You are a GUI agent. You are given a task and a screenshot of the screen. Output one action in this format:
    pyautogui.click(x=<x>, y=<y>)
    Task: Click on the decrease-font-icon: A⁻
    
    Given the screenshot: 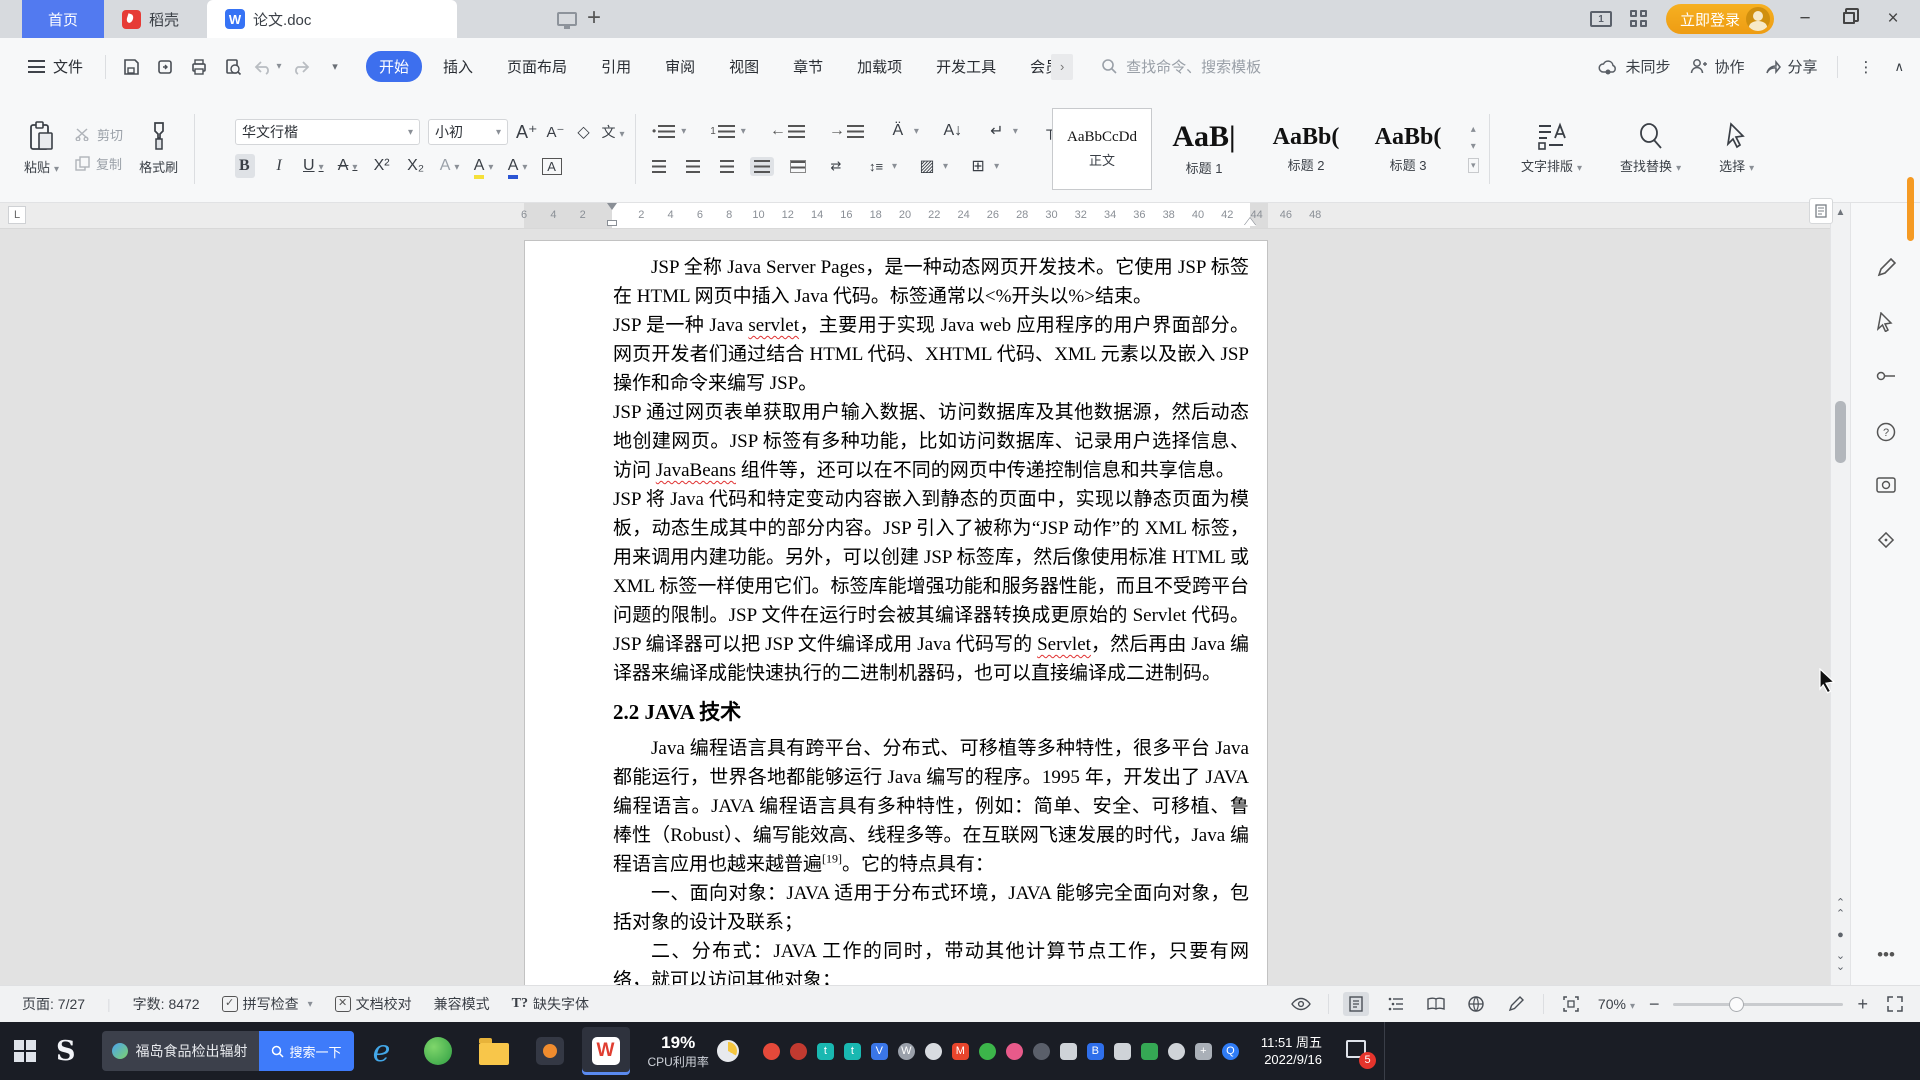 What is the action you would take?
    pyautogui.click(x=556, y=132)
    